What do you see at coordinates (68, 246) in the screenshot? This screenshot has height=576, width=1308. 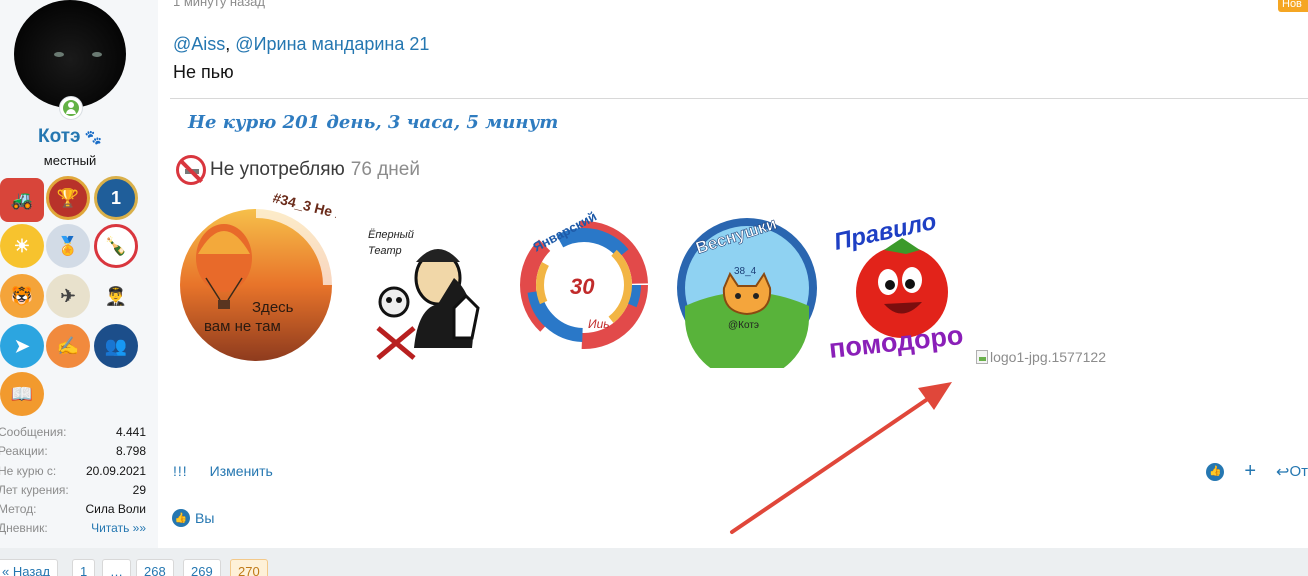 I see `medal-badge-icon: 🏅` at bounding box center [68, 246].